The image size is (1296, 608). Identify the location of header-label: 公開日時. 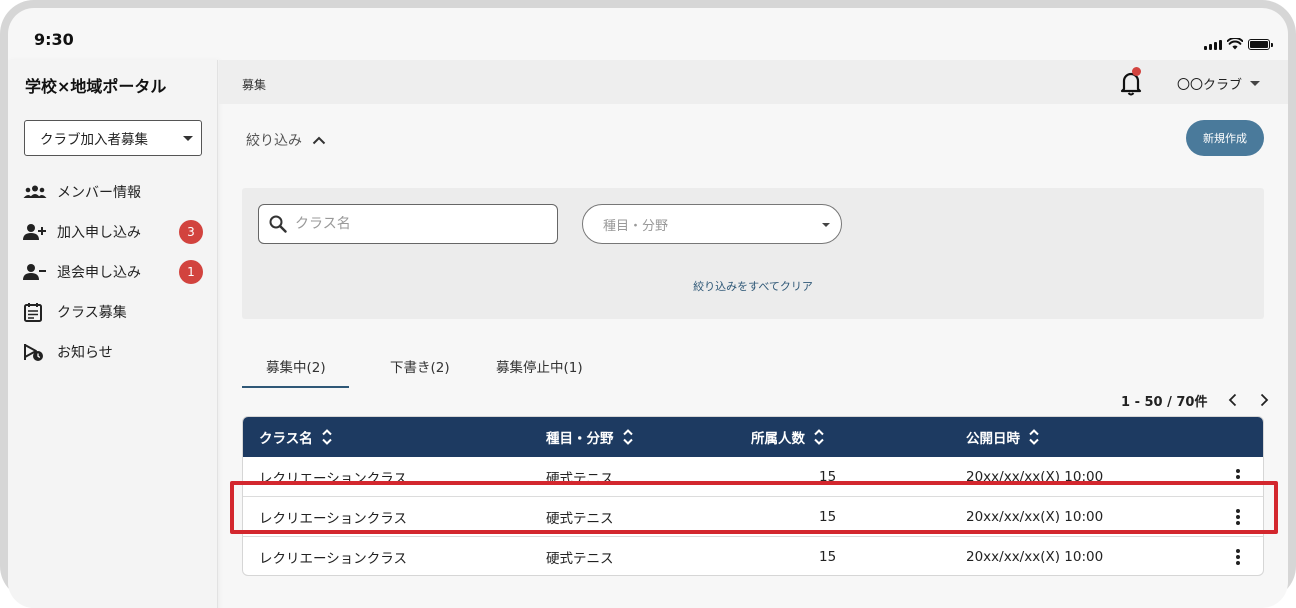
(993, 439).